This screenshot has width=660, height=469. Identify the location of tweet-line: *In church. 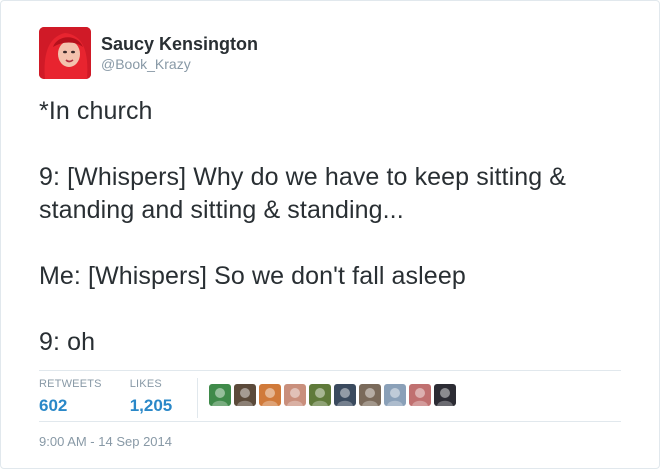
(96, 111).